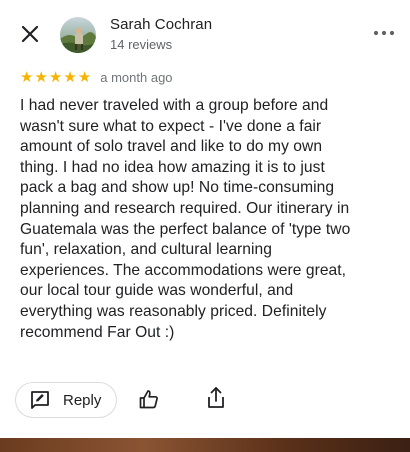 The height and width of the screenshot is (452, 410). Describe the element at coordinates (157, 291) in the screenshot. I see `review-line: our local tour guide was wonderful, and` at that location.